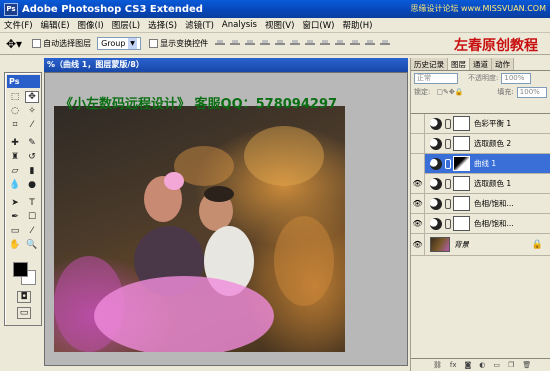  Describe the element at coordinates (250, 43) in the screenshot. I see `align-bottom-icon` at that location.